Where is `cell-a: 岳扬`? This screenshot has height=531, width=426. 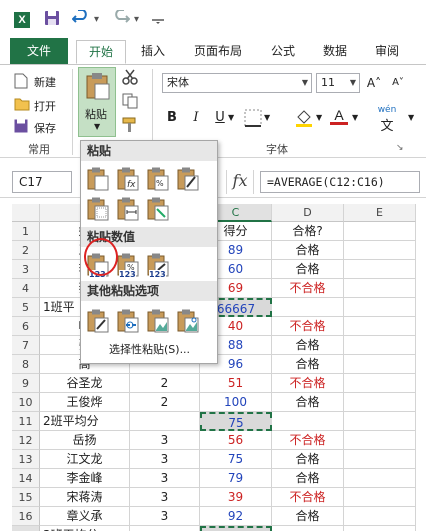 cell-a: 岳扬 is located at coordinates (85, 440).